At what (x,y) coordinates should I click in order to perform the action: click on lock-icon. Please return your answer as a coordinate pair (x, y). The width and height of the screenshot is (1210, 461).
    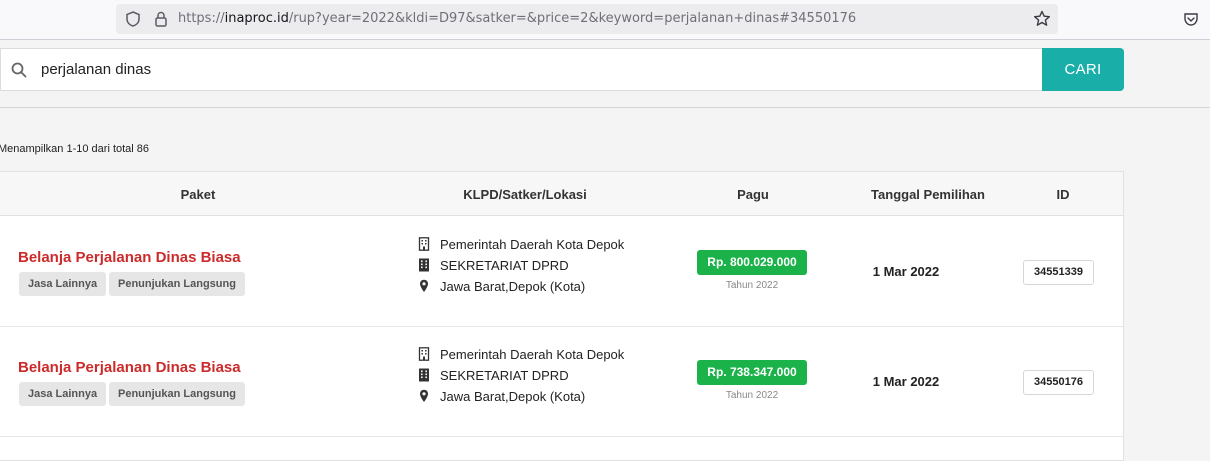
    Looking at the image, I should click on (161, 21).